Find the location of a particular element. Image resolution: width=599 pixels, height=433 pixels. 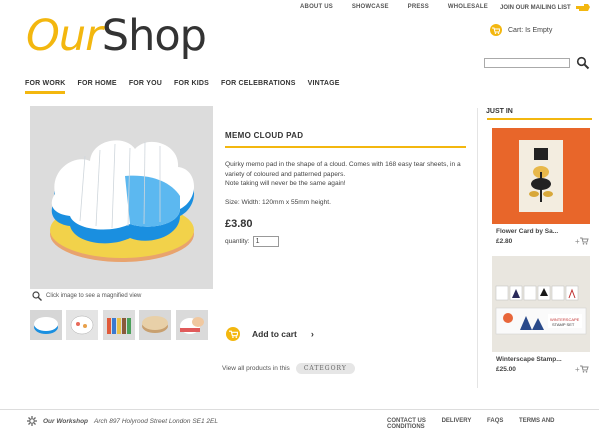

footer-divider is located at coordinates (299, 409).